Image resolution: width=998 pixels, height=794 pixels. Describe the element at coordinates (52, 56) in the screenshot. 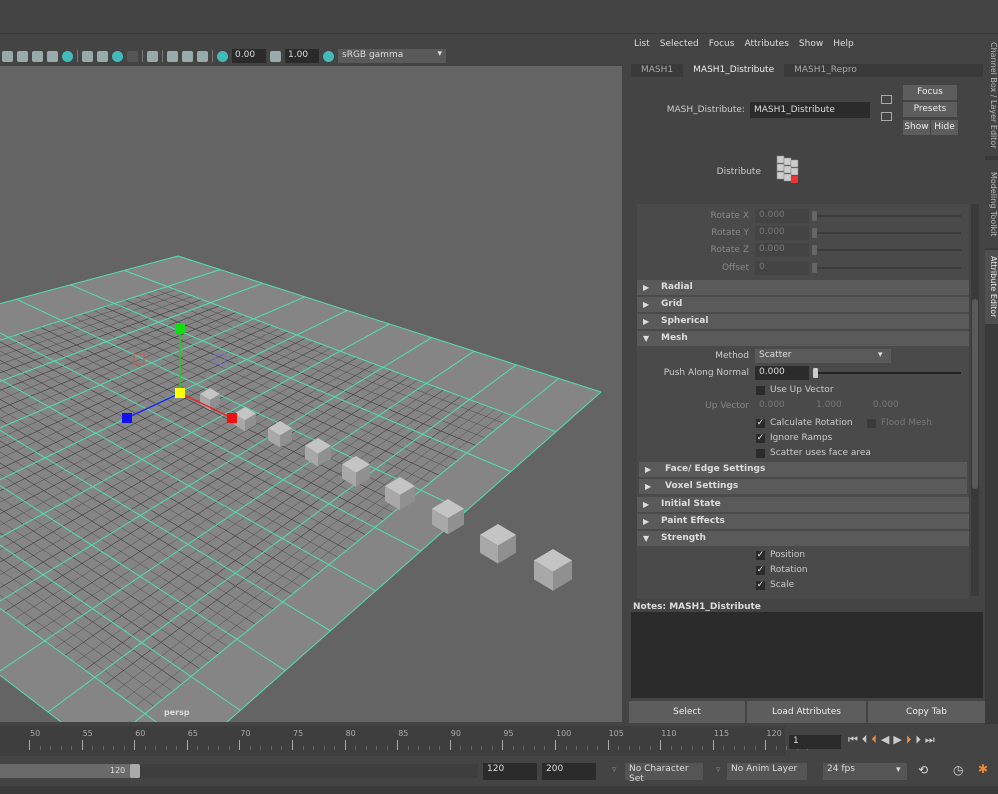

I see `lighting-icon` at that location.